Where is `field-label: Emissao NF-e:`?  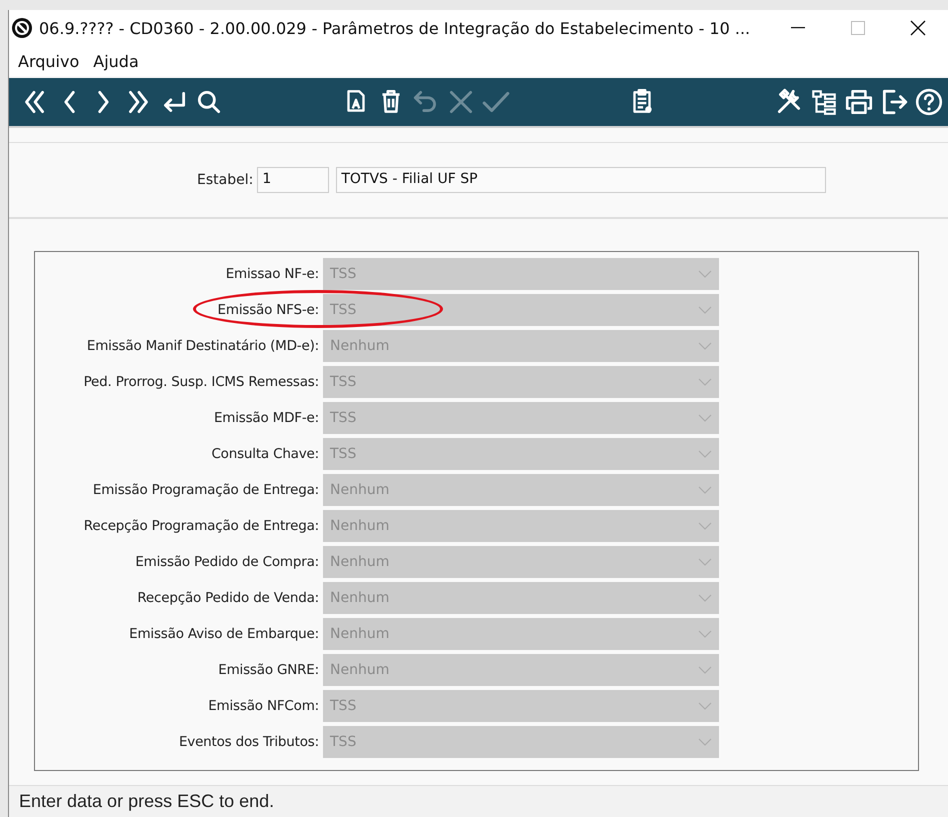 field-label: Emissao NF-e: is located at coordinates (272, 274).